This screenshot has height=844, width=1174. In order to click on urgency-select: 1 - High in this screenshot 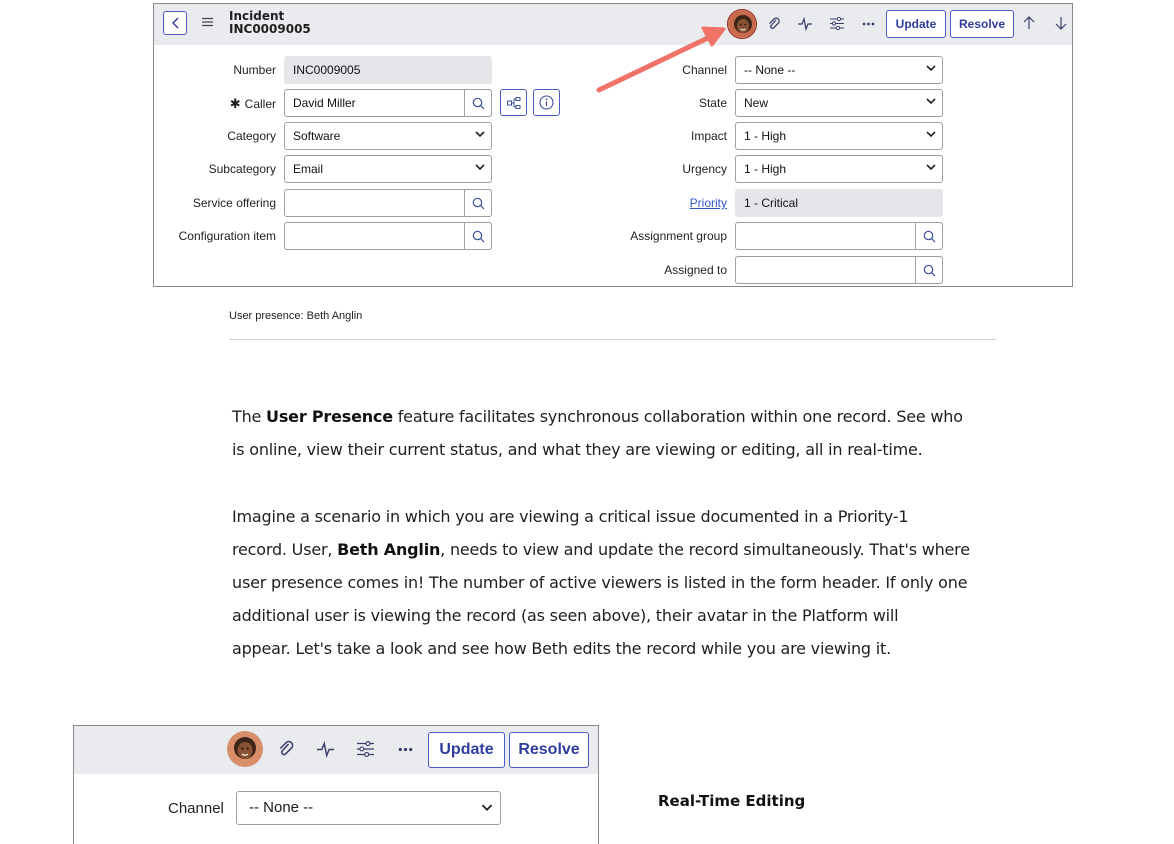, I will do `click(839, 169)`.